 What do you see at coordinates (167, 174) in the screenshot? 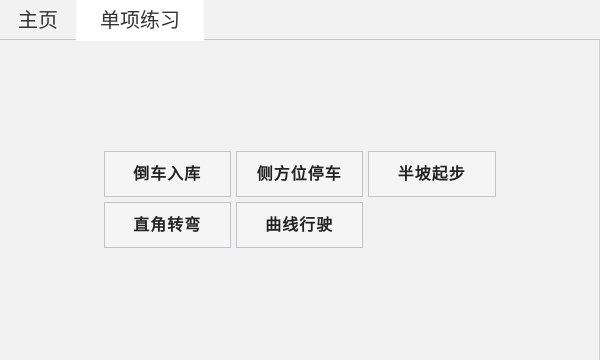
I see `reverse-parking-button: 倒车入库` at bounding box center [167, 174].